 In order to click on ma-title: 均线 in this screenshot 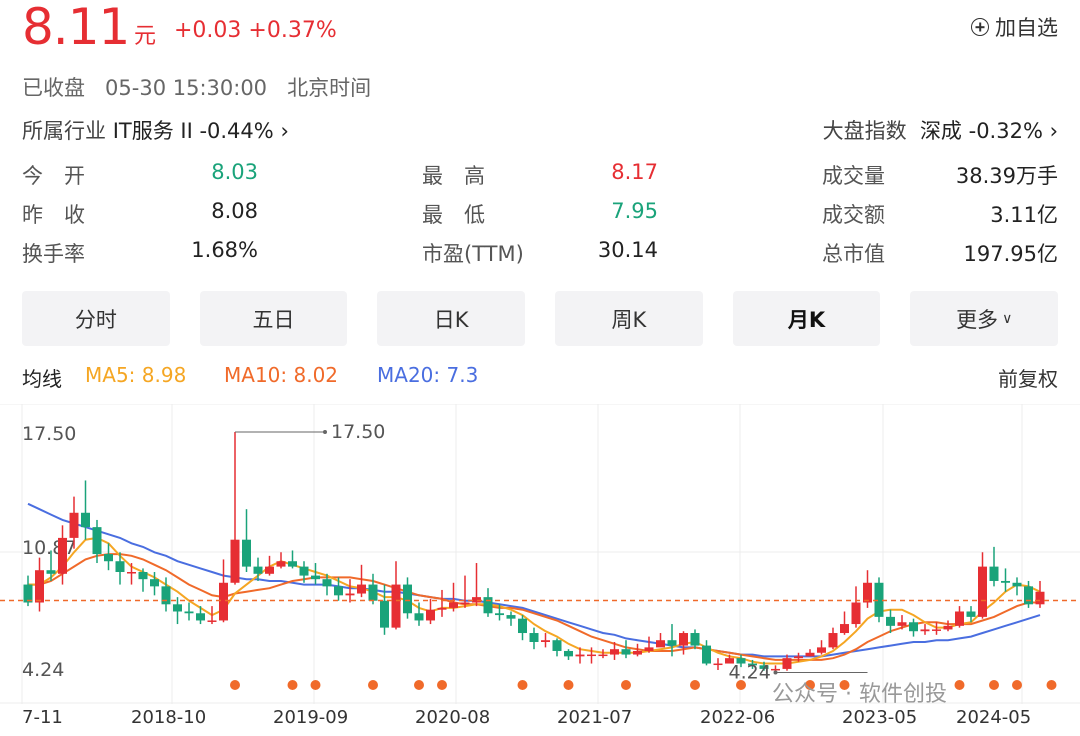, I will do `click(42, 379)`.